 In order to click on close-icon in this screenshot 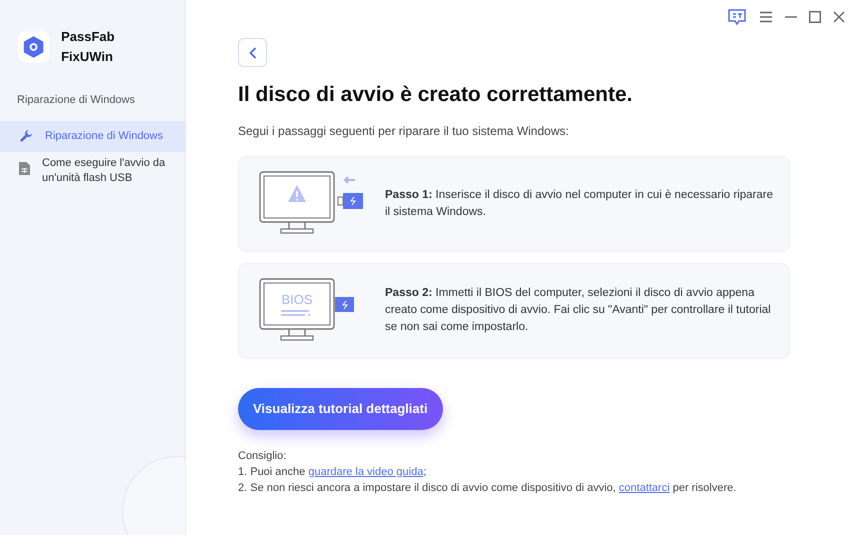, I will do `click(839, 17)`.